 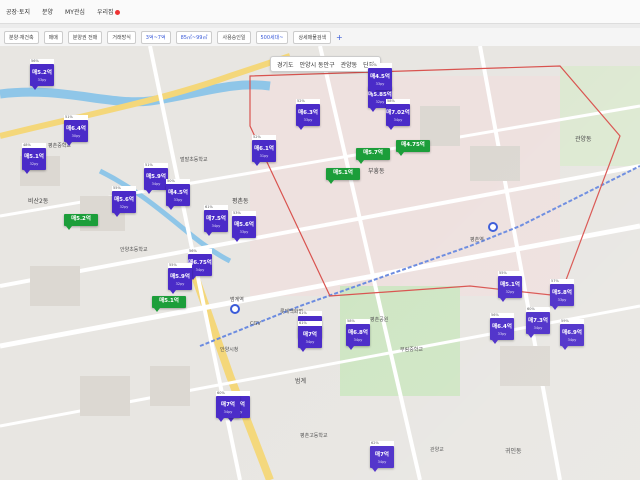 What do you see at coordinates (156, 178) in the screenshot?
I see `listing-price-pin: 51% 매5.9억 34py` at bounding box center [156, 178].